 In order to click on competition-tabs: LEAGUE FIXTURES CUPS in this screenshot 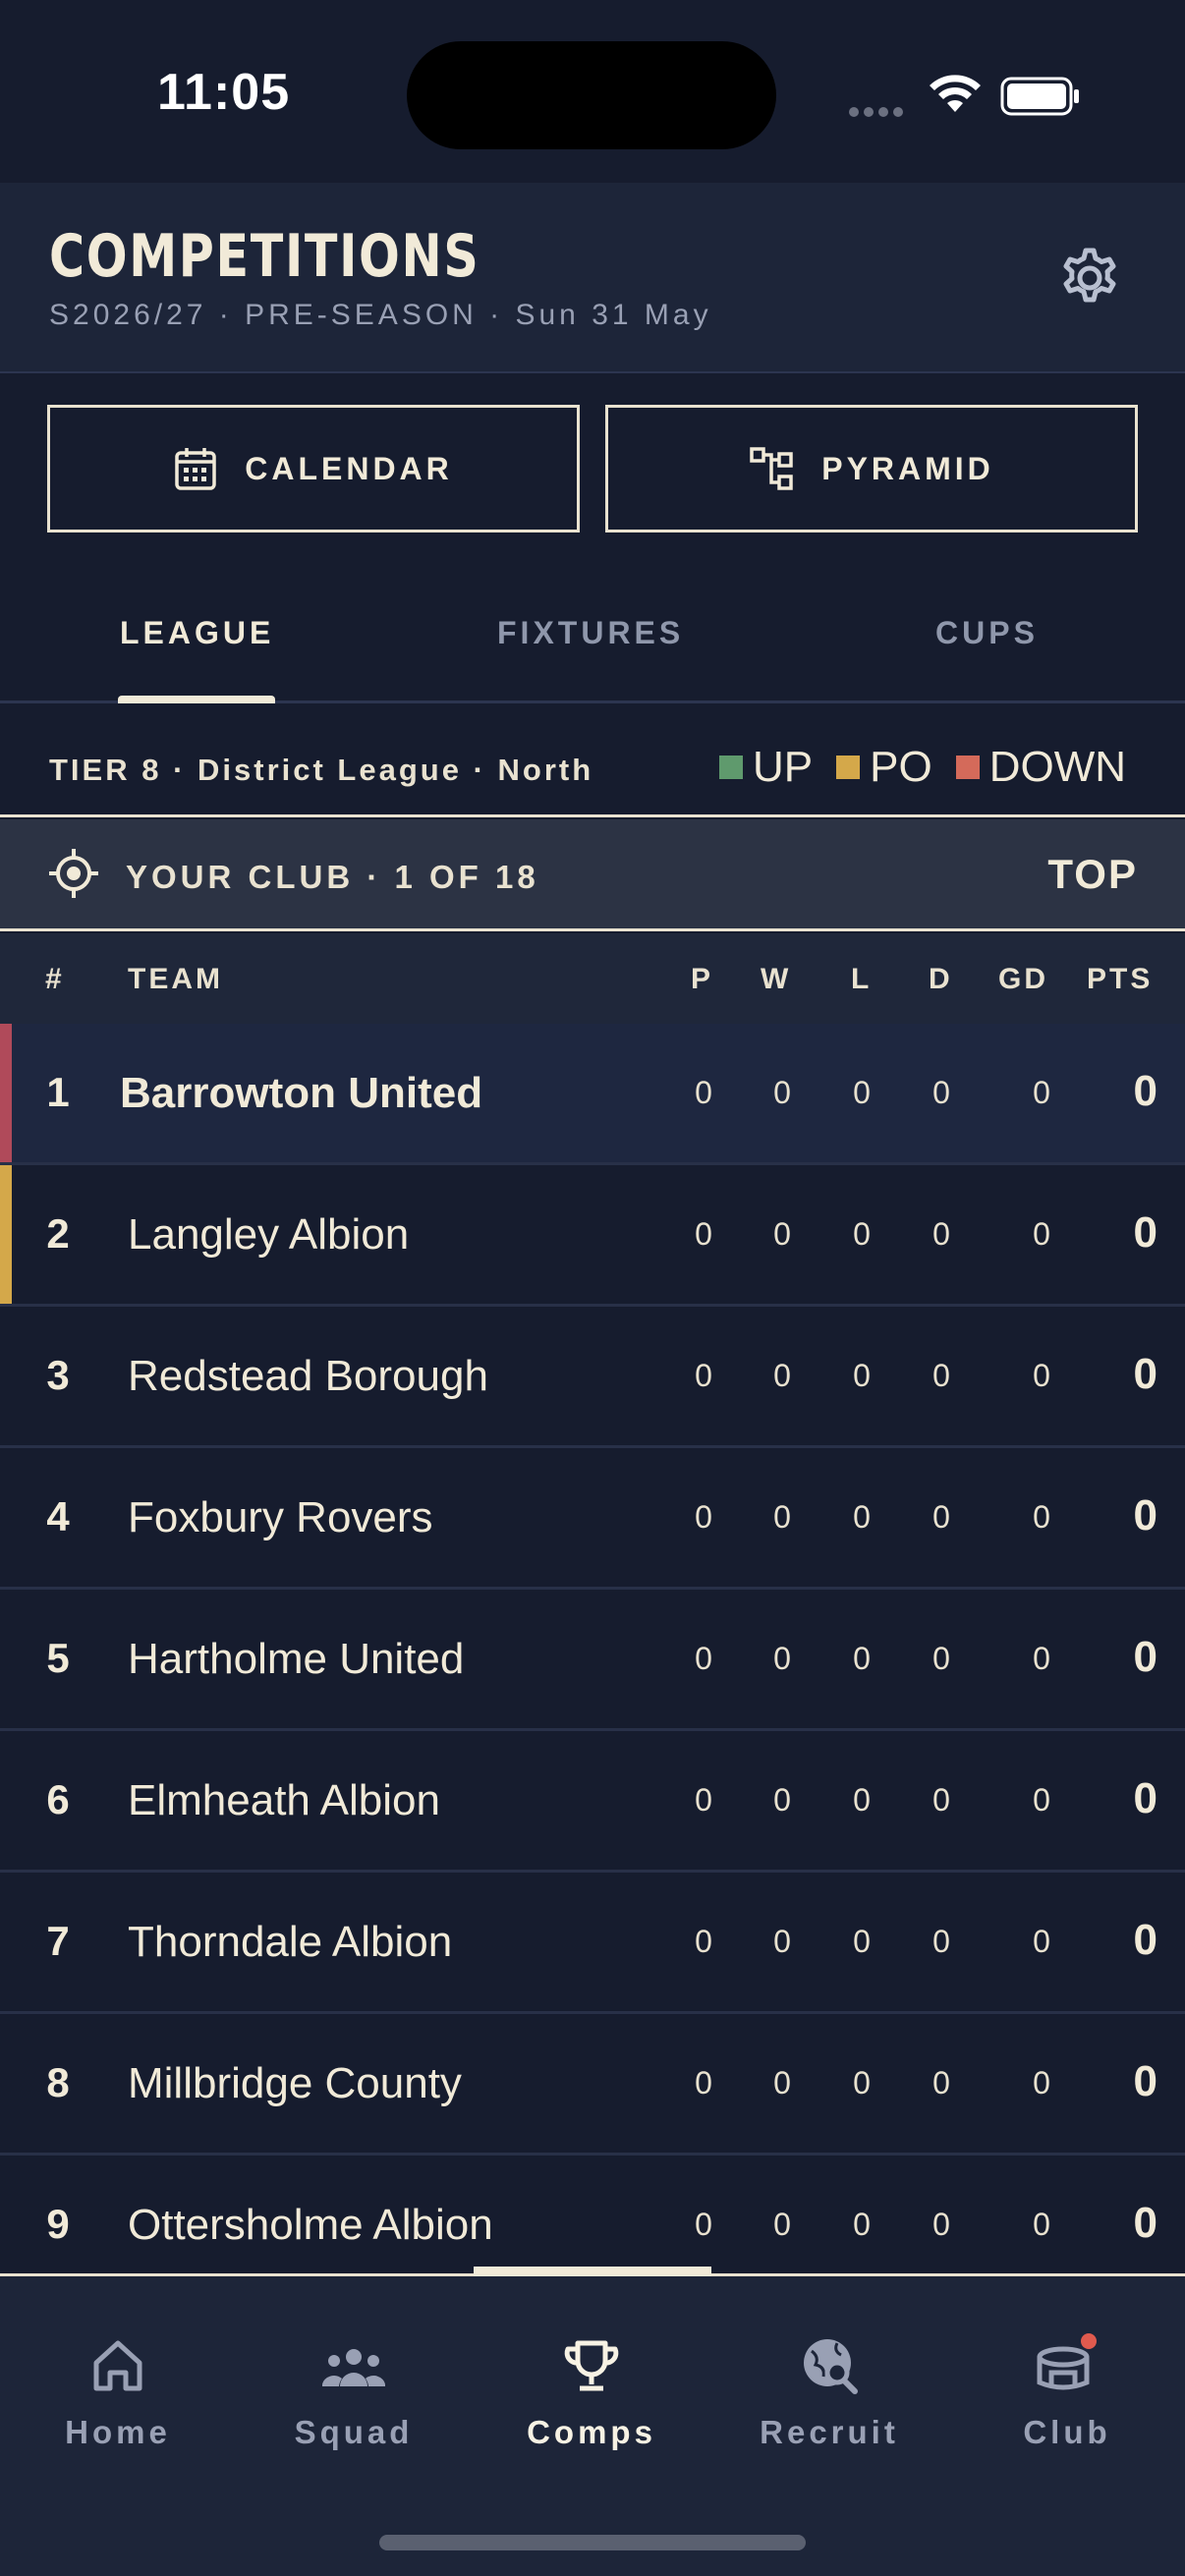, I will do `click(592, 636)`.